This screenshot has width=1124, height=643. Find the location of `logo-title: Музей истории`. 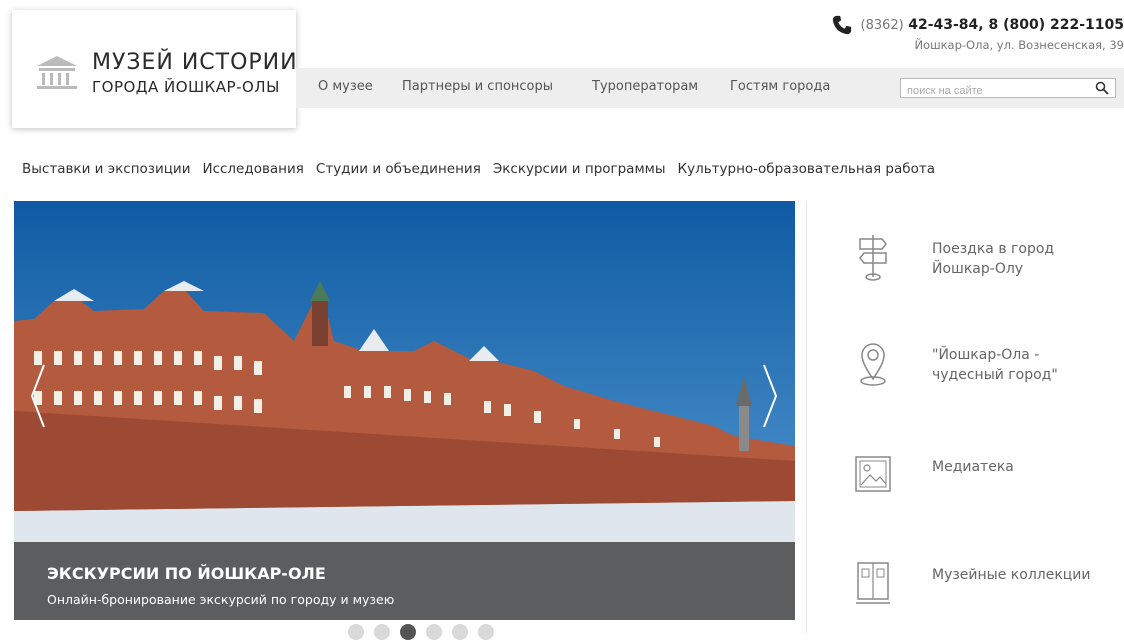

logo-title: Музей истории is located at coordinates (195, 62).